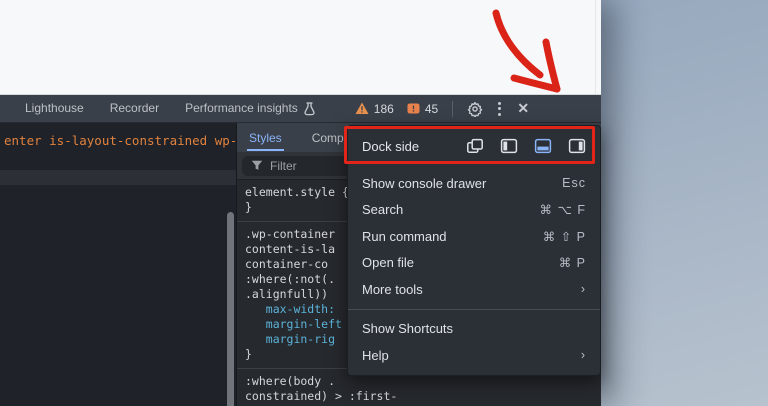 The height and width of the screenshot is (406, 768). What do you see at coordinates (321, 396) in the screenshot?
I see `css-code-line: constrained) > :first-` at bounding box center [321, 396].